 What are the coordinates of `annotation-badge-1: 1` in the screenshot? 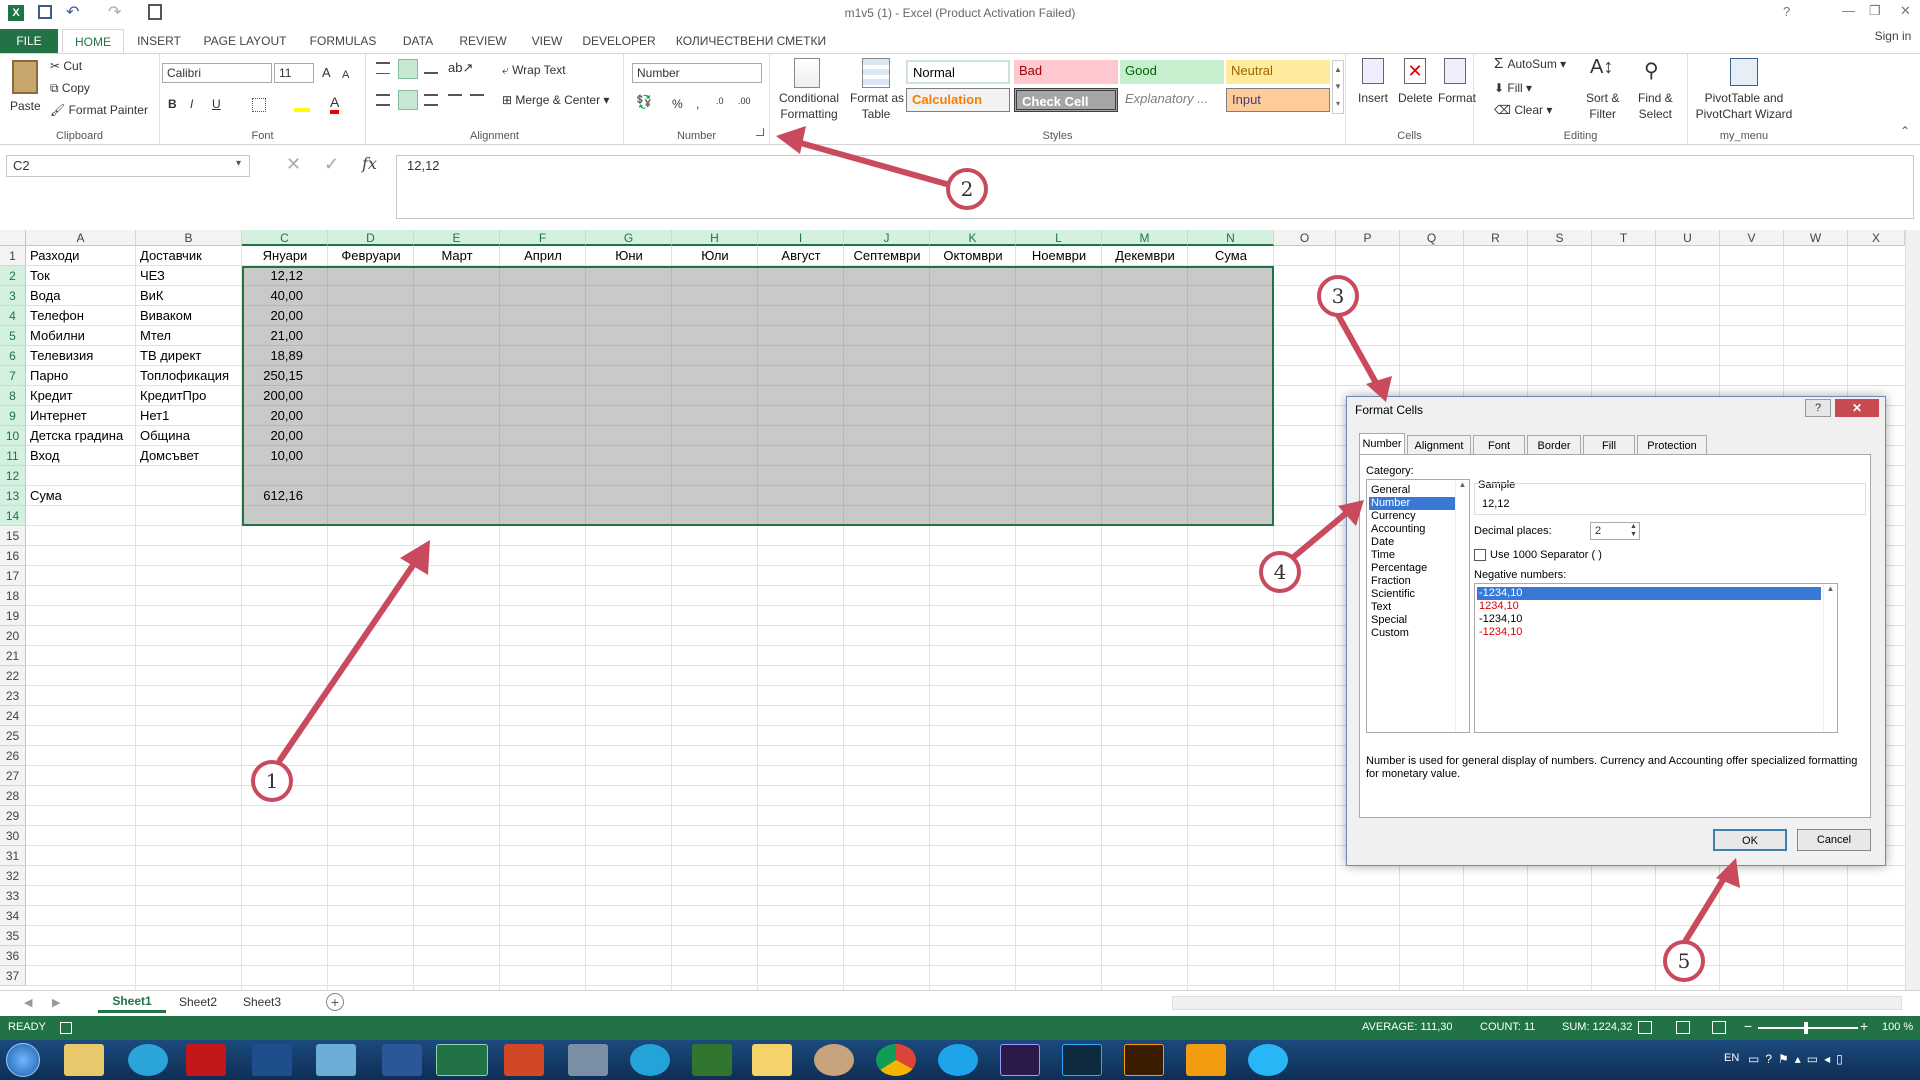 It's located at (272, 781).